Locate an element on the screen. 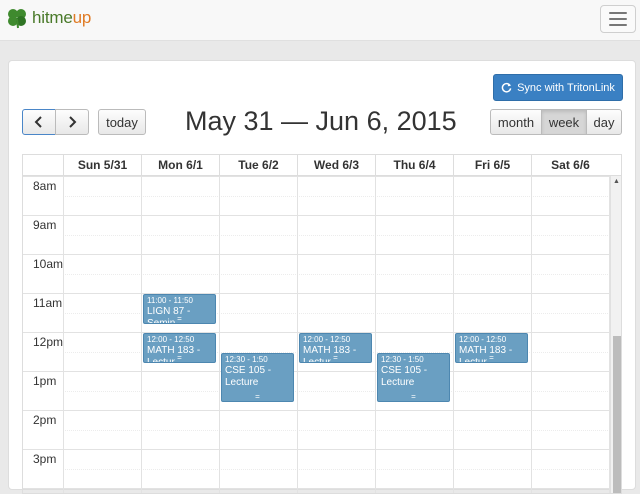 Image resolution: width=640 pixels, height=494 pixels. time-label: 9am is located at coordinates (45, 225).